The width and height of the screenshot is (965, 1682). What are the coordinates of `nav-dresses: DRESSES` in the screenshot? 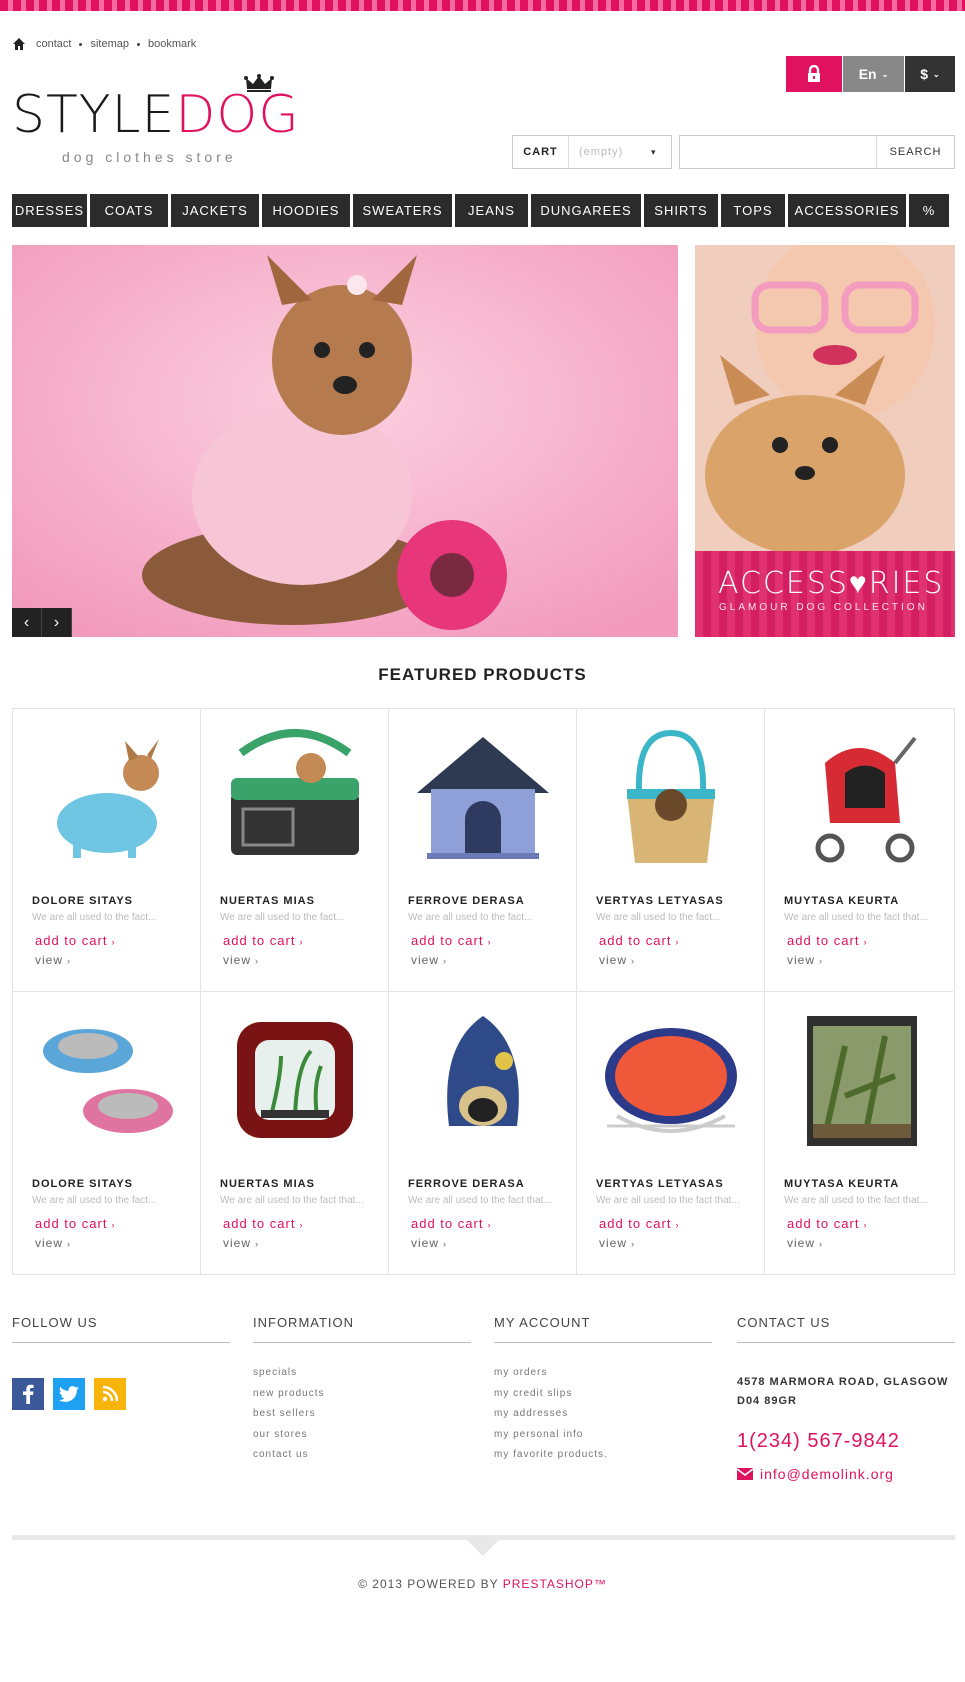 It's located at (49, 210).